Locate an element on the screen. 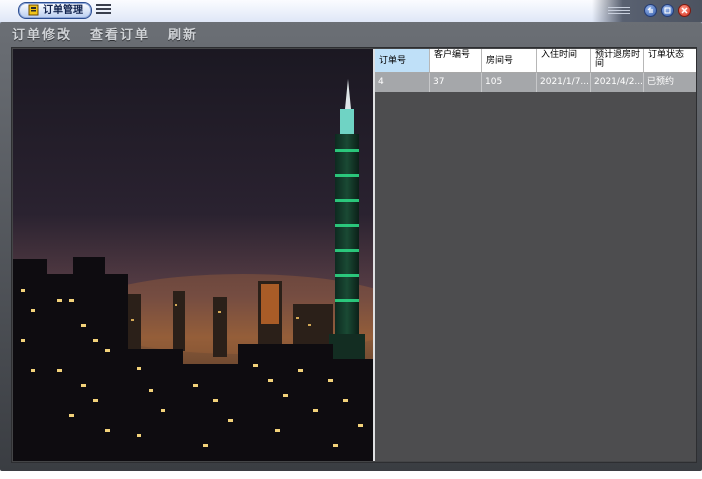 Image resolution: width=702 pixels, height=479 pixels. help-button is located at coordinates (650, 10).